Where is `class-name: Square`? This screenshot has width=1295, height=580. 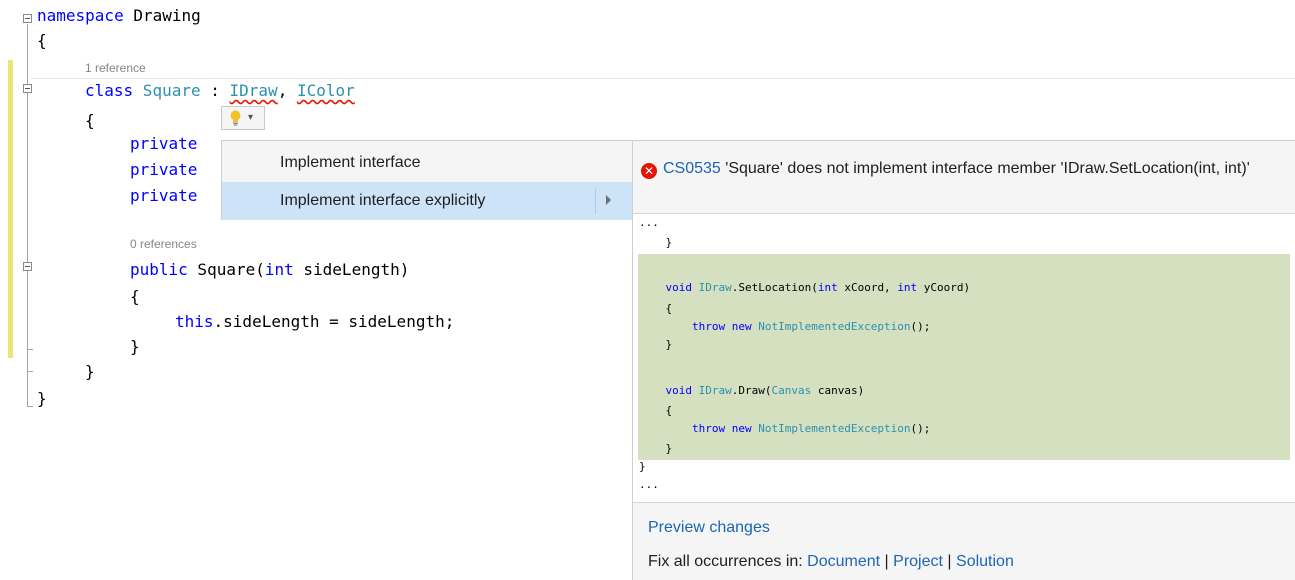 class-name: Square is located at coordinates (167, 90).